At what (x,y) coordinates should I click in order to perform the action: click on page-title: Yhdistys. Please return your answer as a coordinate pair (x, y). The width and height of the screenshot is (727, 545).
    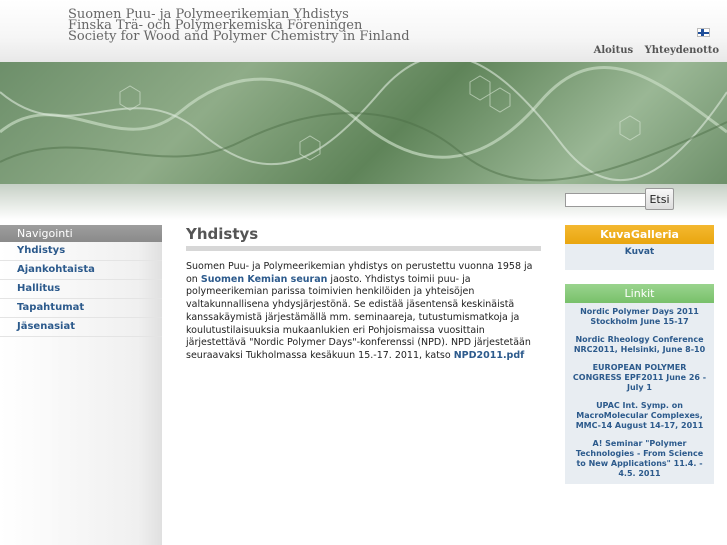
    Looking at the image, I should click on (363, 238).